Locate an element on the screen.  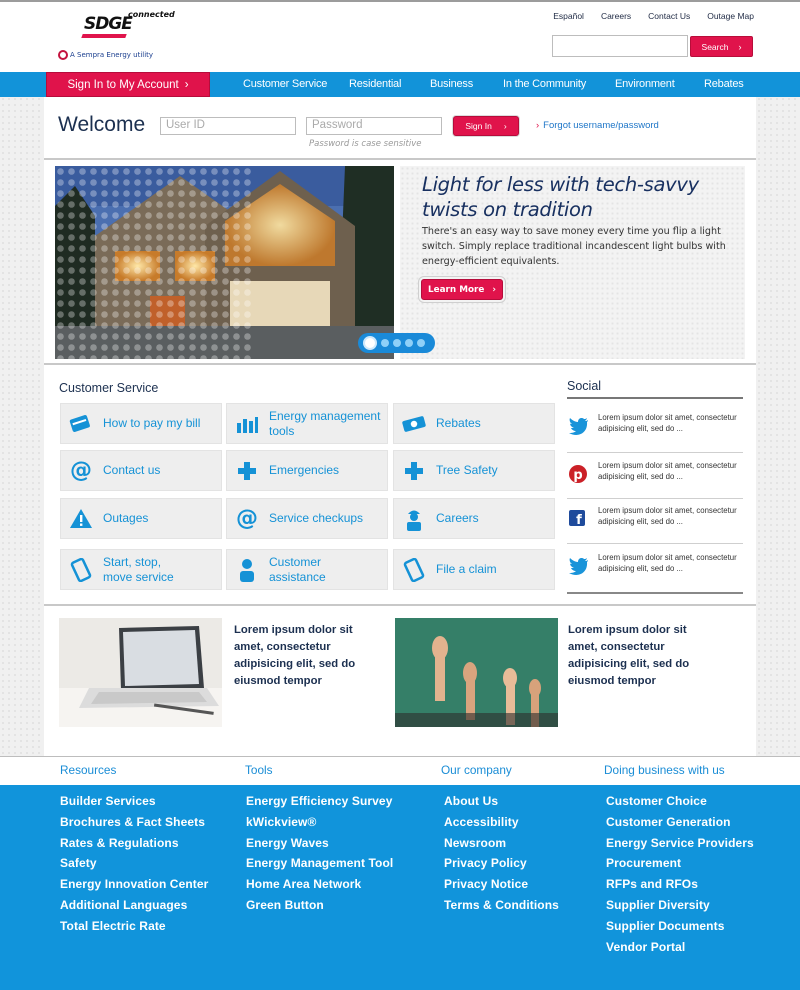
search-button: Search › is located at coordinates (721, 46).